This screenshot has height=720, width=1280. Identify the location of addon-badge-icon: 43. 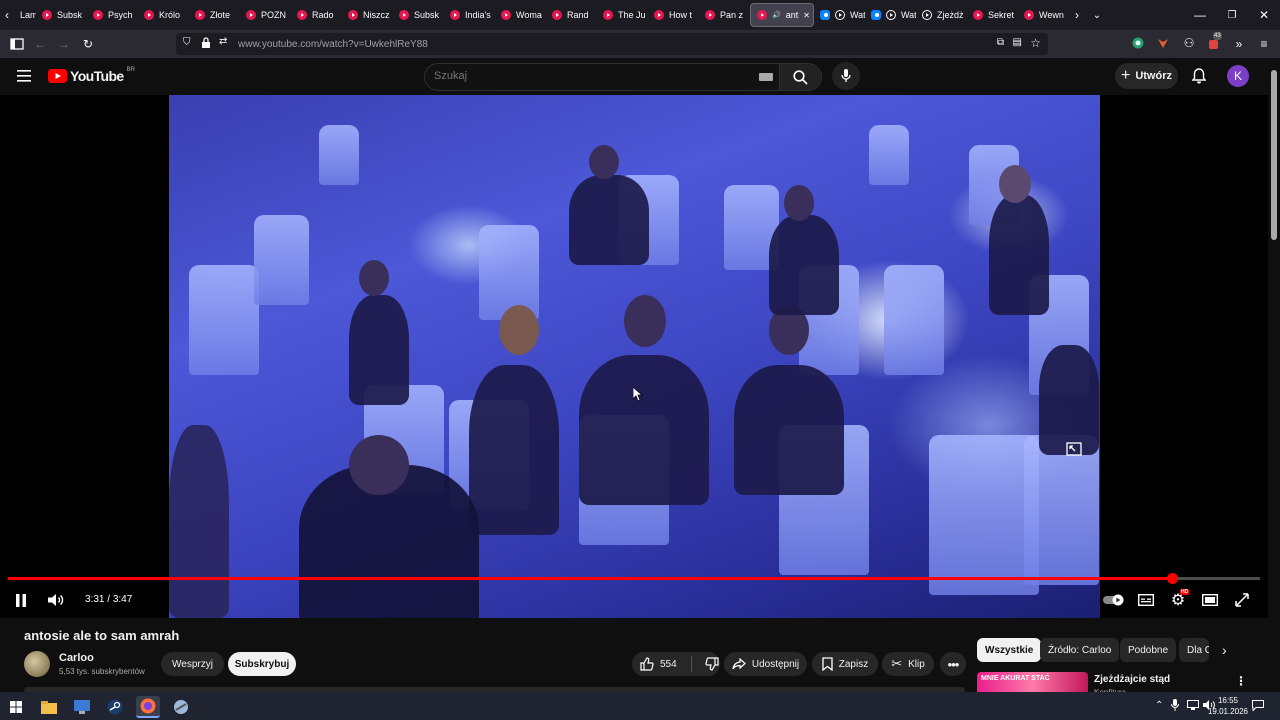
(1214, 41).